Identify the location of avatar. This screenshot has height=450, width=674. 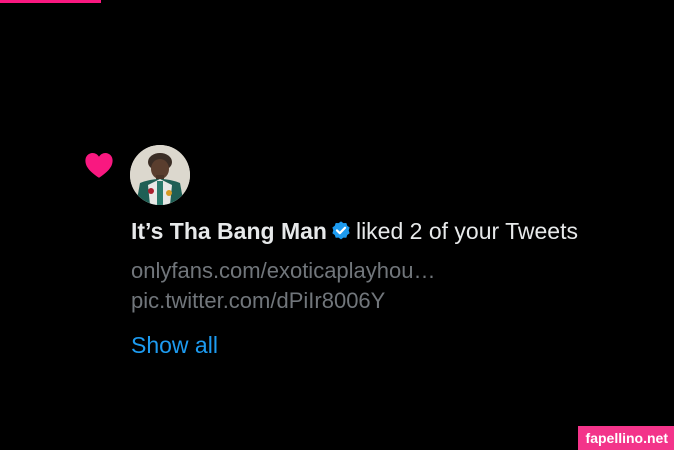
(160, 175).